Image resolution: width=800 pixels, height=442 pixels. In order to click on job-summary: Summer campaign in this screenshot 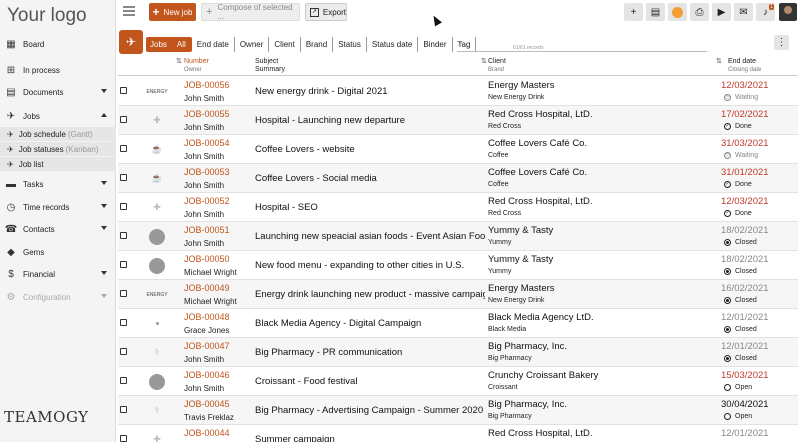, I will do `click(370, 438)`.